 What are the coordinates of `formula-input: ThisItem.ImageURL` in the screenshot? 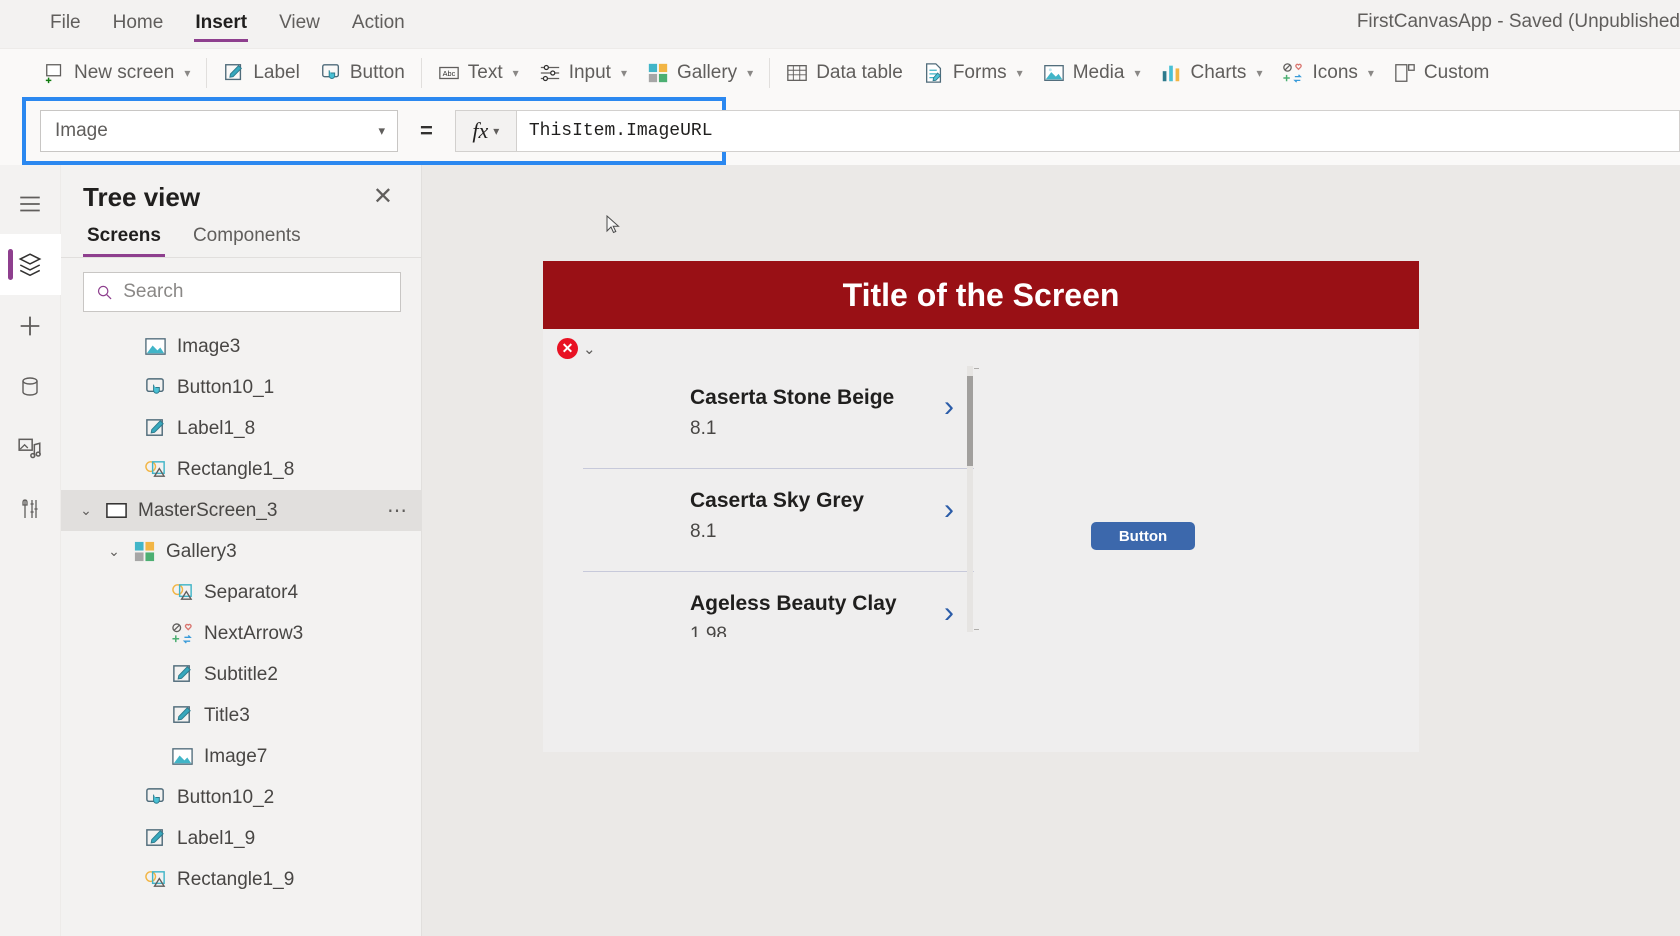 It's located at (1098, 131).